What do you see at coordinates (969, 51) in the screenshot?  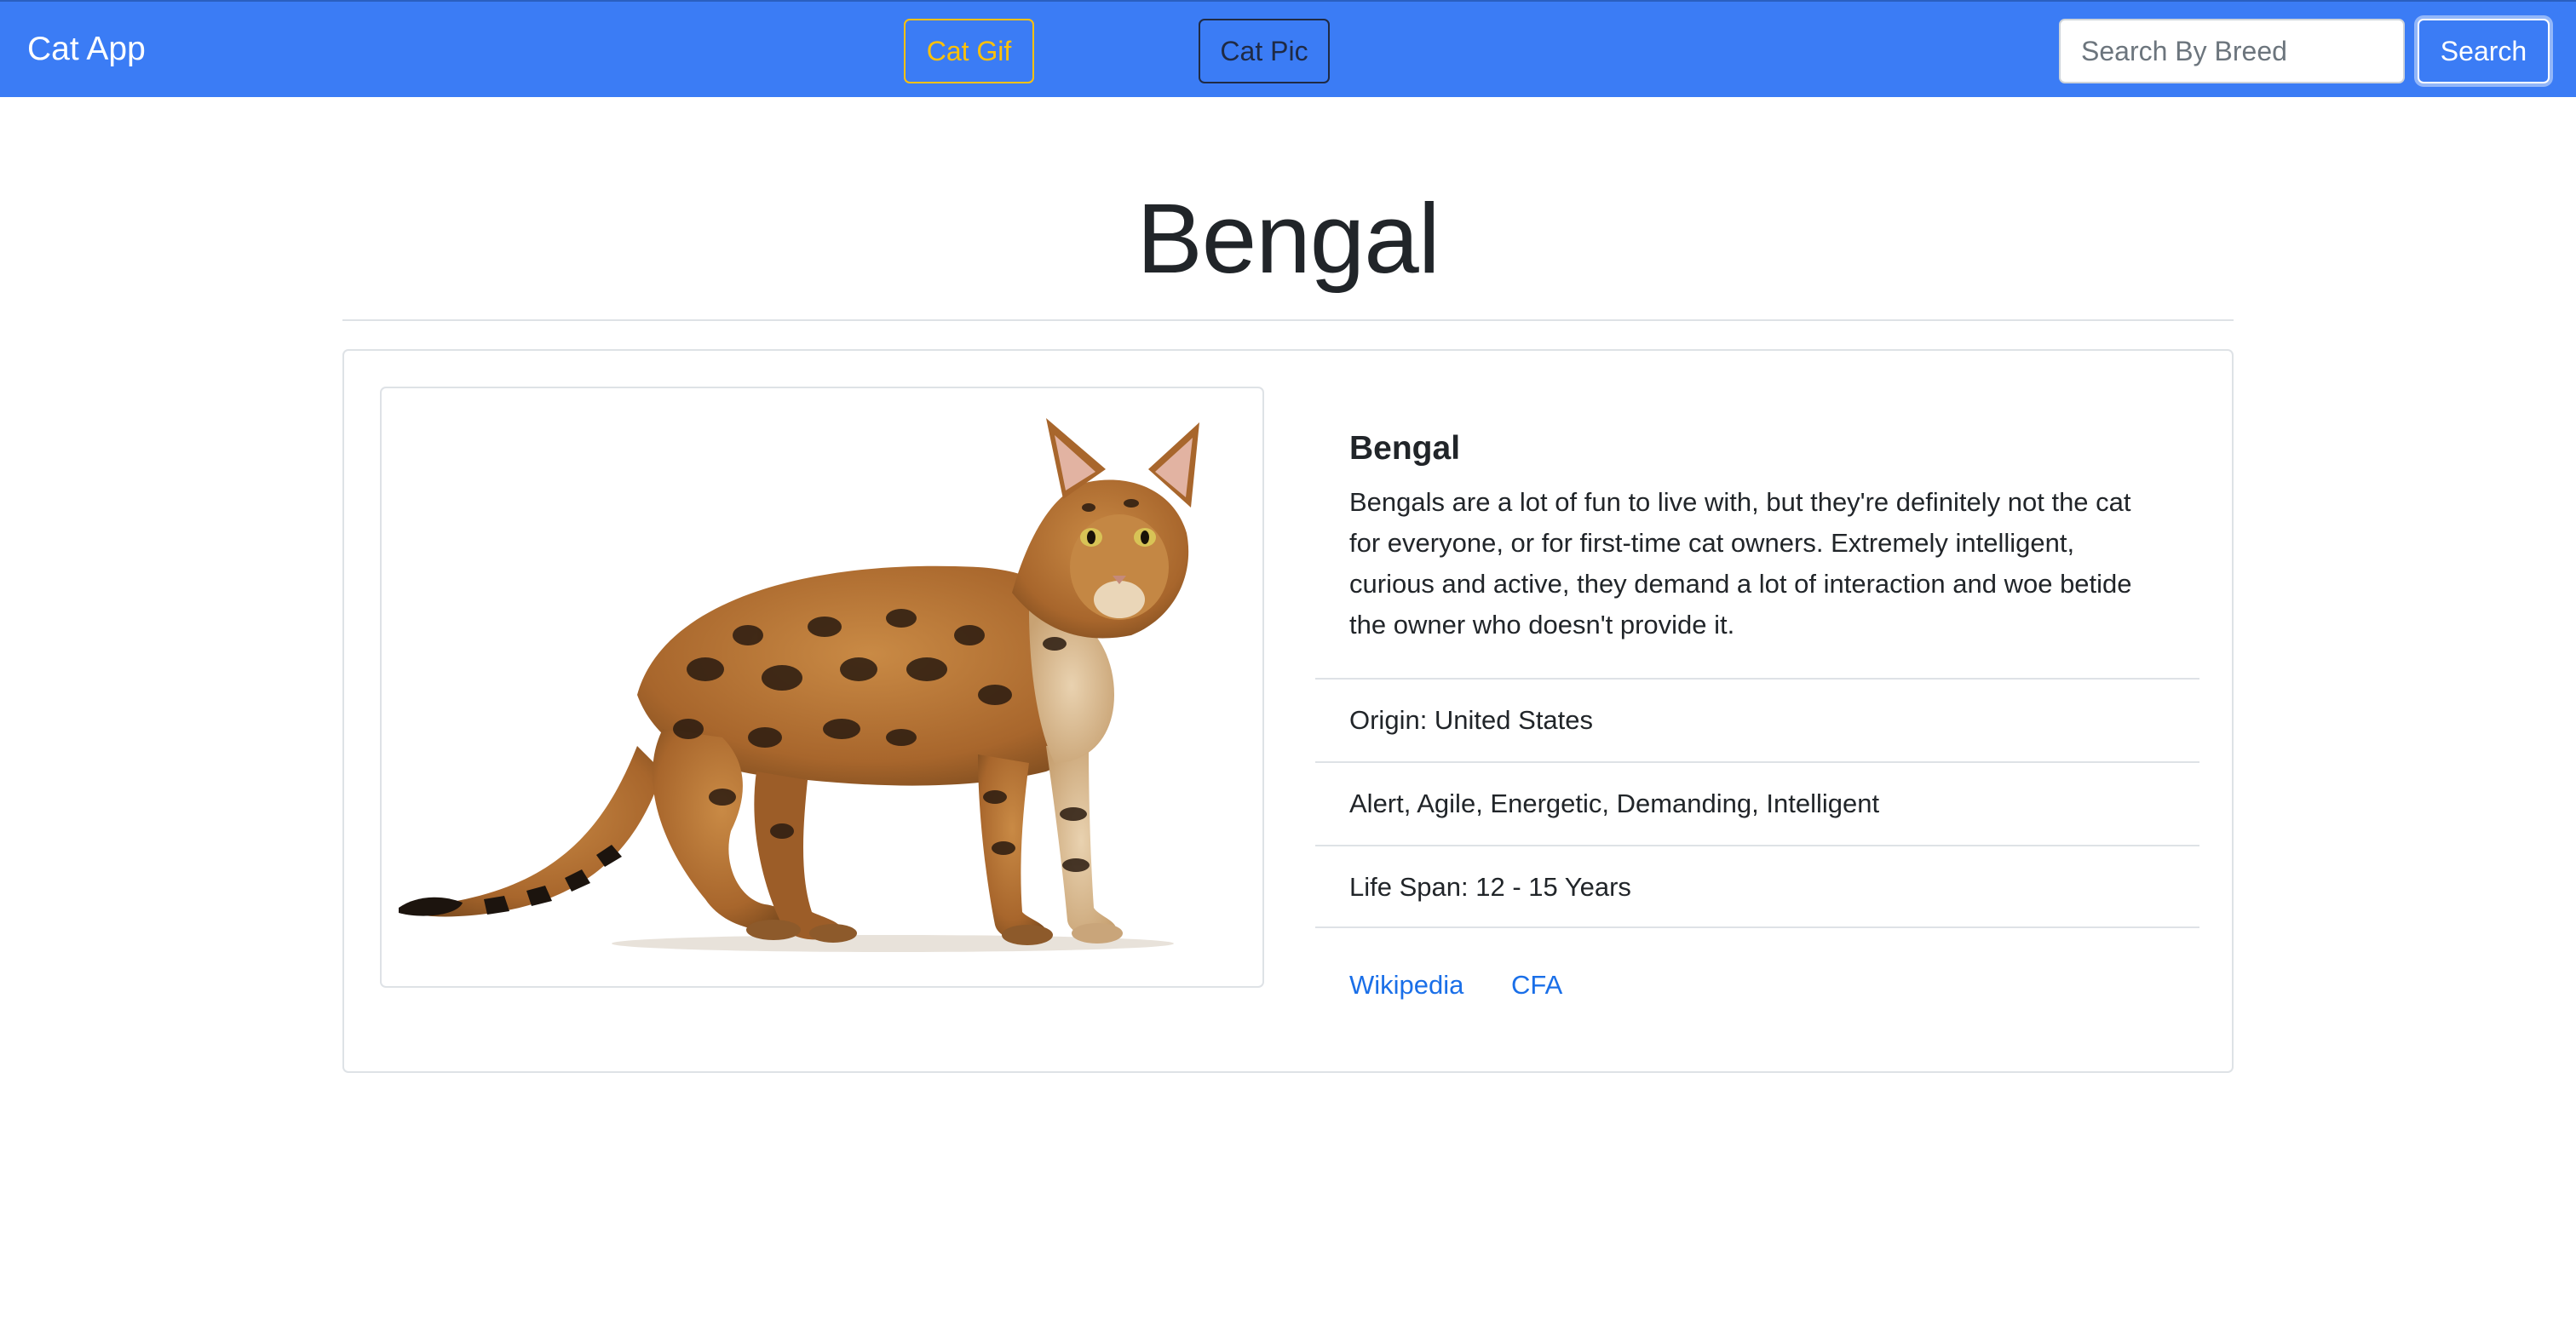 I see `cat-gif-button: Cat Gif` at bounding box center [969, 51].